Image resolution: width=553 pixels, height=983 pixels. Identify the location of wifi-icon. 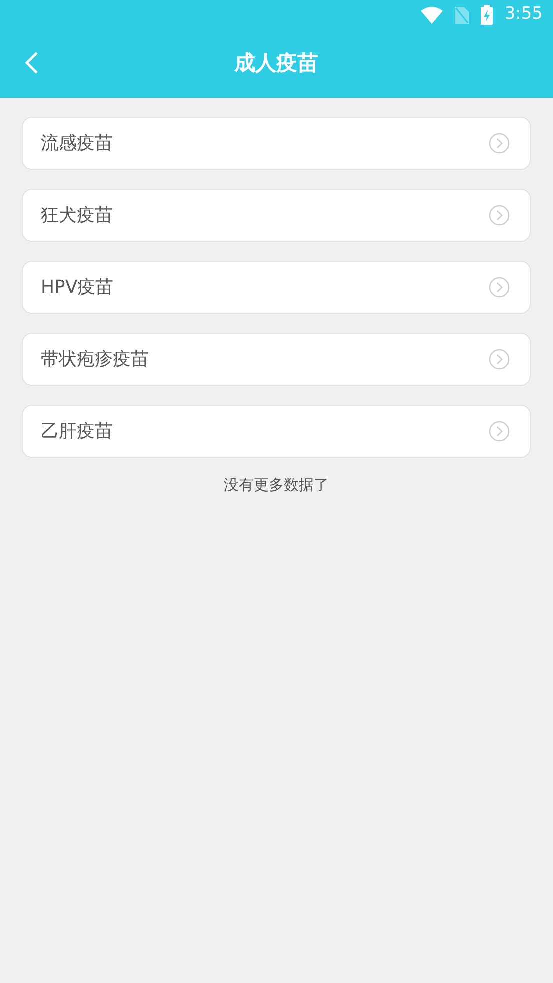
(431, 15).